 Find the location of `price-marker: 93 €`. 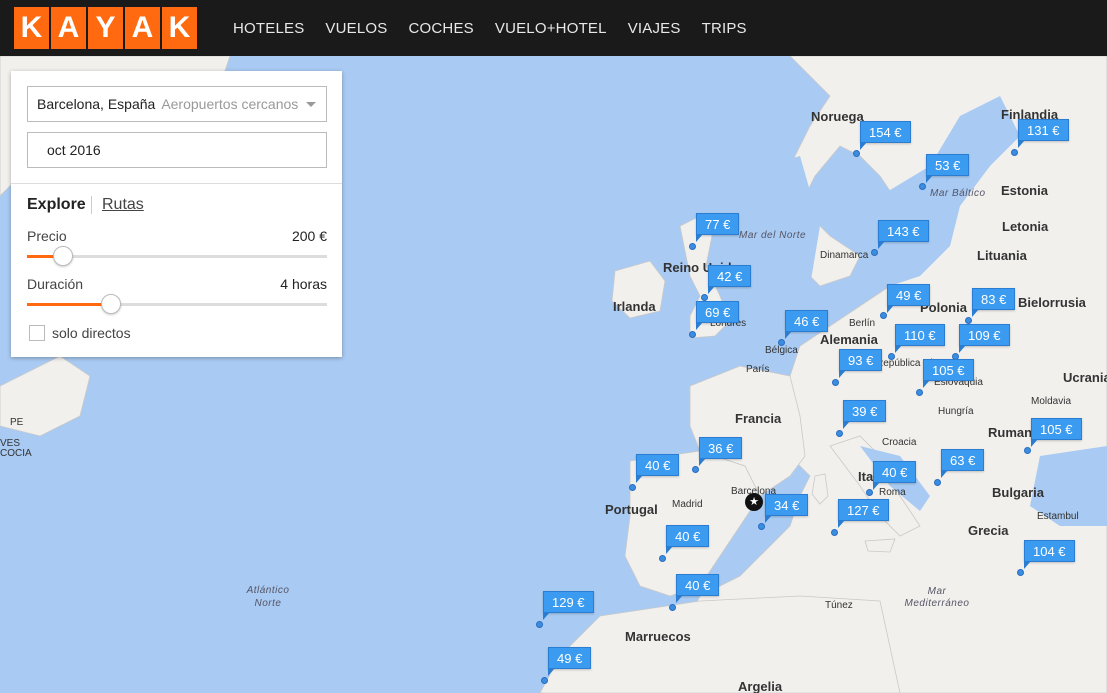

price-marker: 93 € is located at coordinates (861, 363).